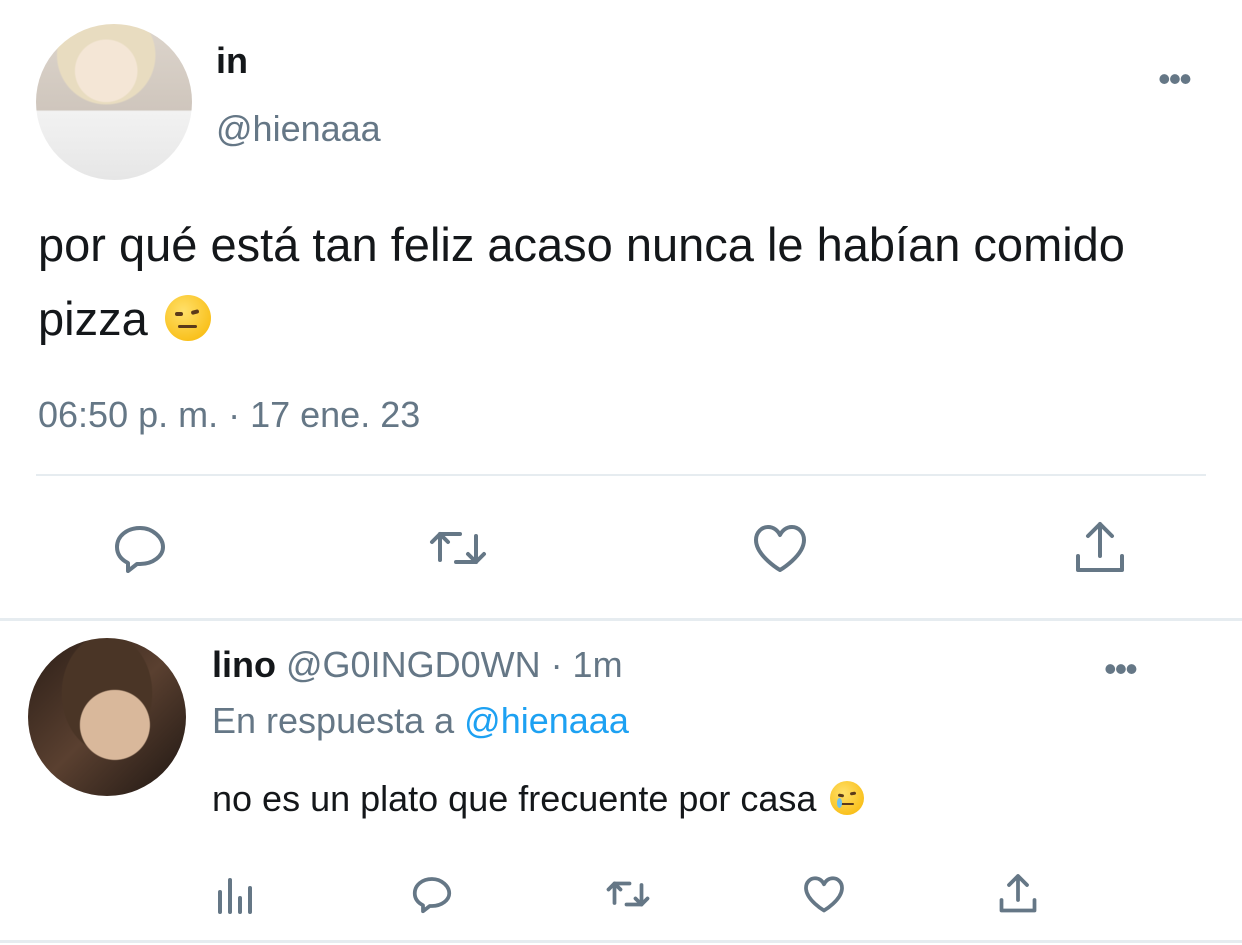 The height and width of the screenshot is (945, 1242). What do you see at coordinates (114, 102) in the screenshot?
I see `author-avatar` at bounding box center [114, 102].